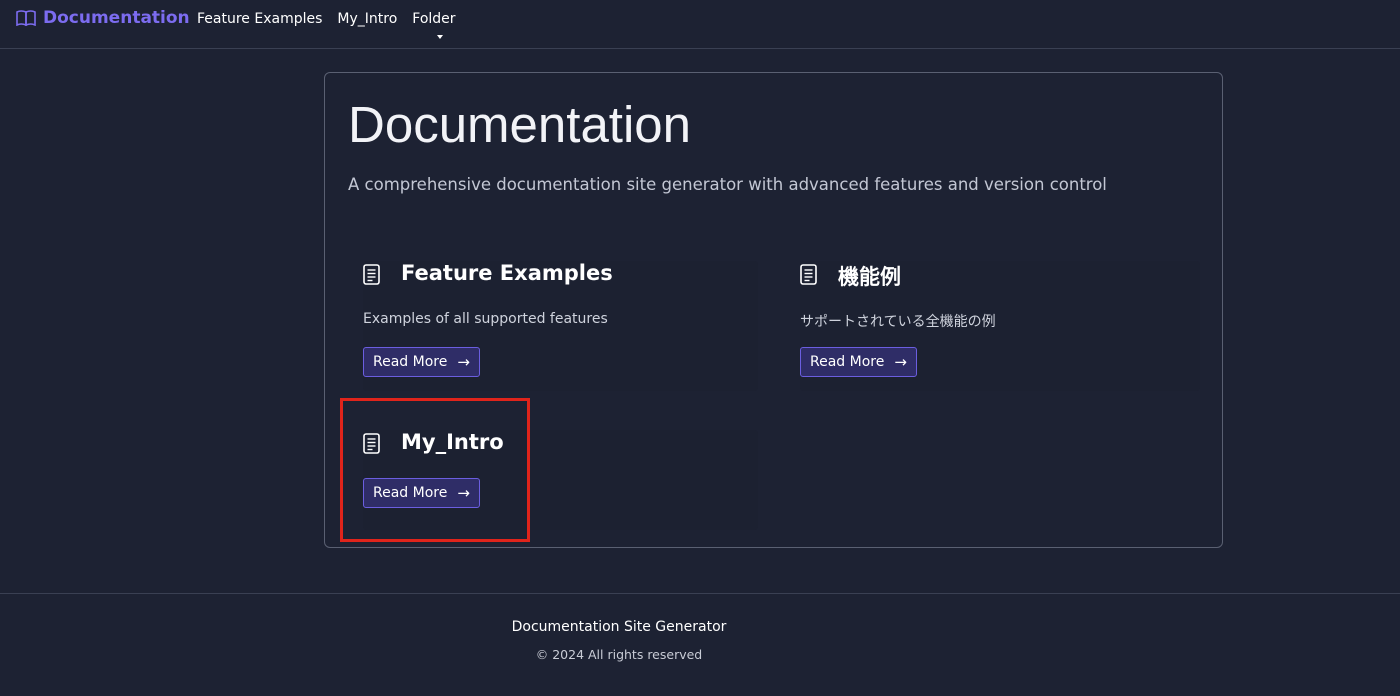 Image resolution: width=1400 pixels, height=696 pixels. I want to click on nav-link-folder: Folder, so click(434, 25).